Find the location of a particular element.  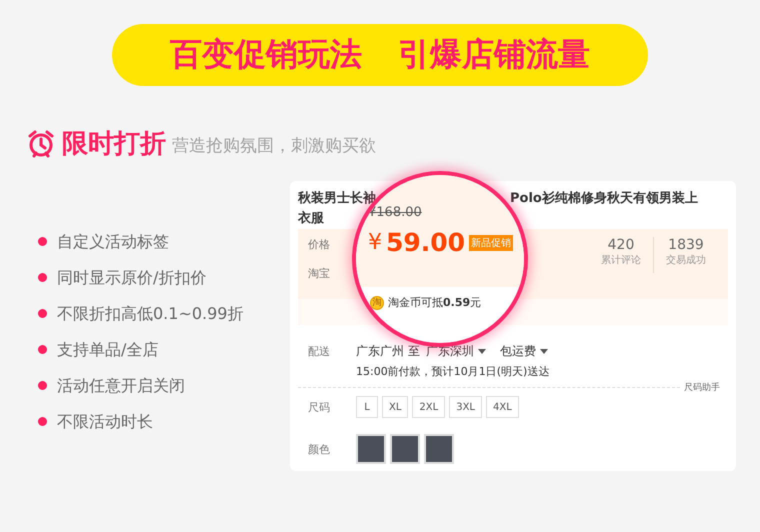

feature-text: 同时显示原价/折扣价 is located at coordinates (131, 277).